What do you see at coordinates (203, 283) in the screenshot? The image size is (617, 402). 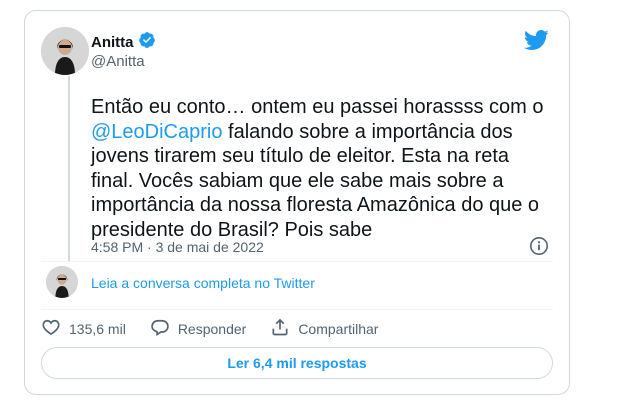 I see `conversation-link: Leia a conversa completa no Twitter` at bounding box center [203, 283].